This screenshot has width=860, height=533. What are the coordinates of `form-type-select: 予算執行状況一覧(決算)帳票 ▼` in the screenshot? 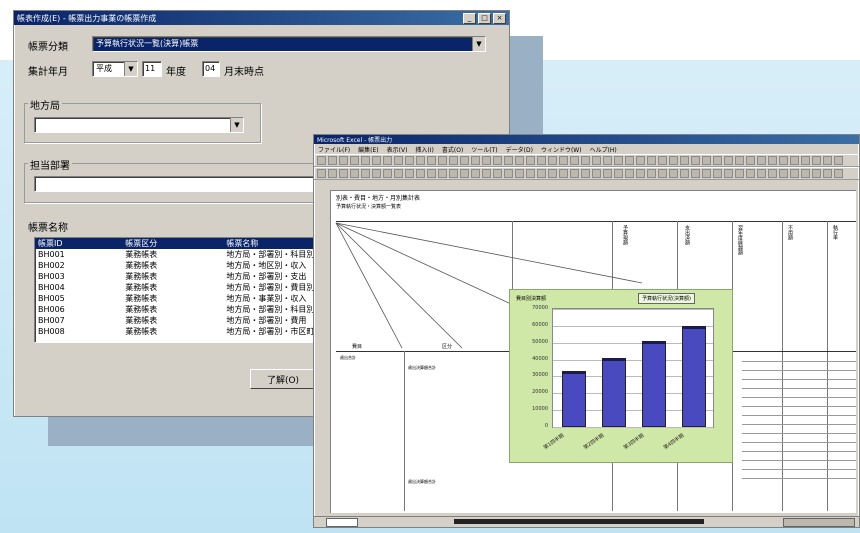 It's located at (289, 44).